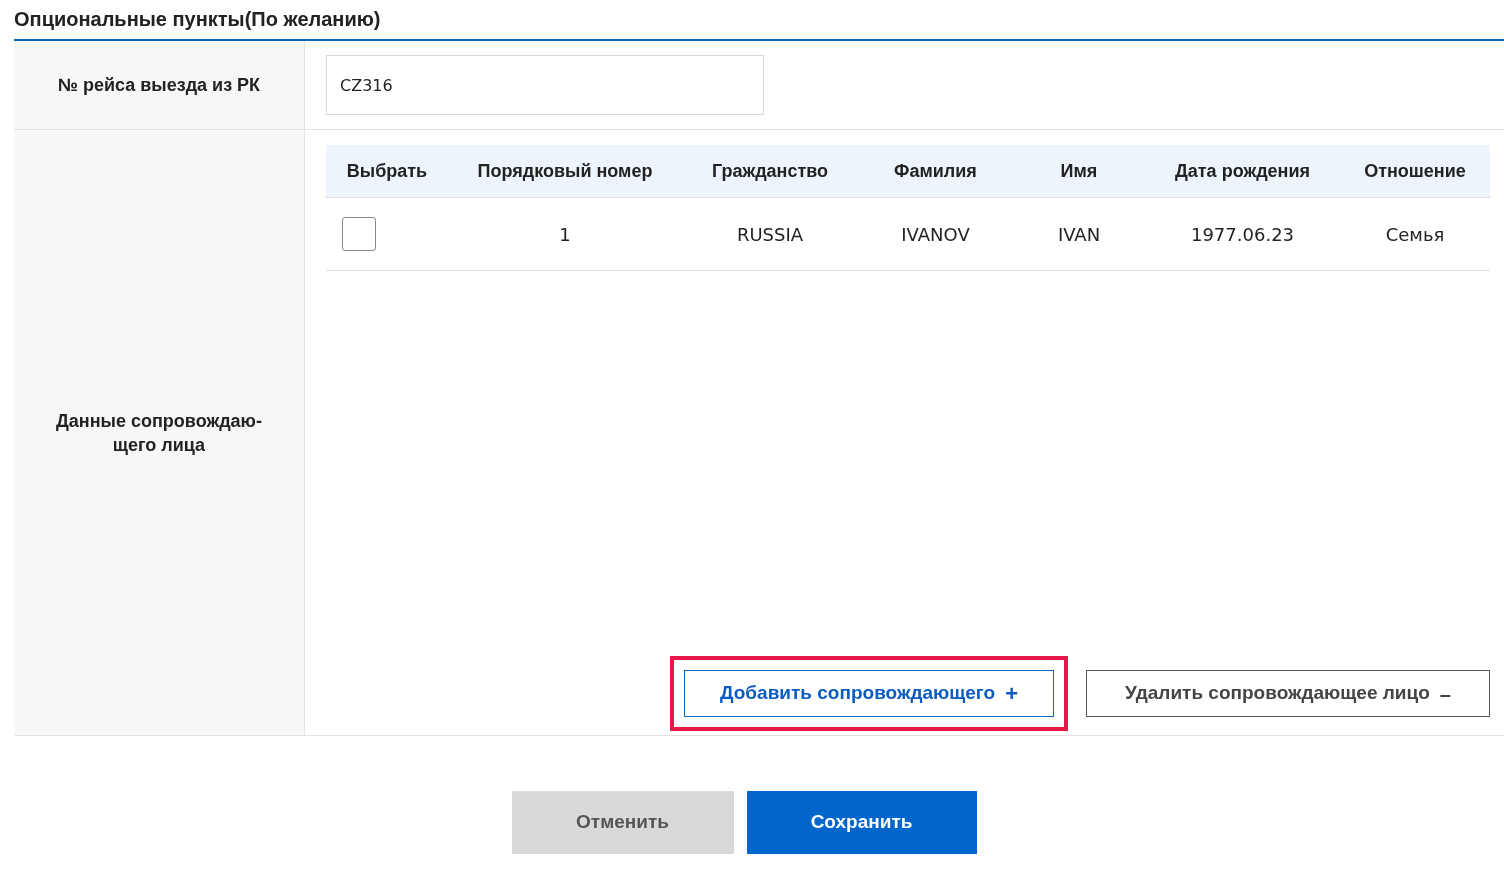  What do you see at coordinates (935, 234) in the screenshot?
I see `table-cell-text: IVANOV` at bounding box center [935, 234].